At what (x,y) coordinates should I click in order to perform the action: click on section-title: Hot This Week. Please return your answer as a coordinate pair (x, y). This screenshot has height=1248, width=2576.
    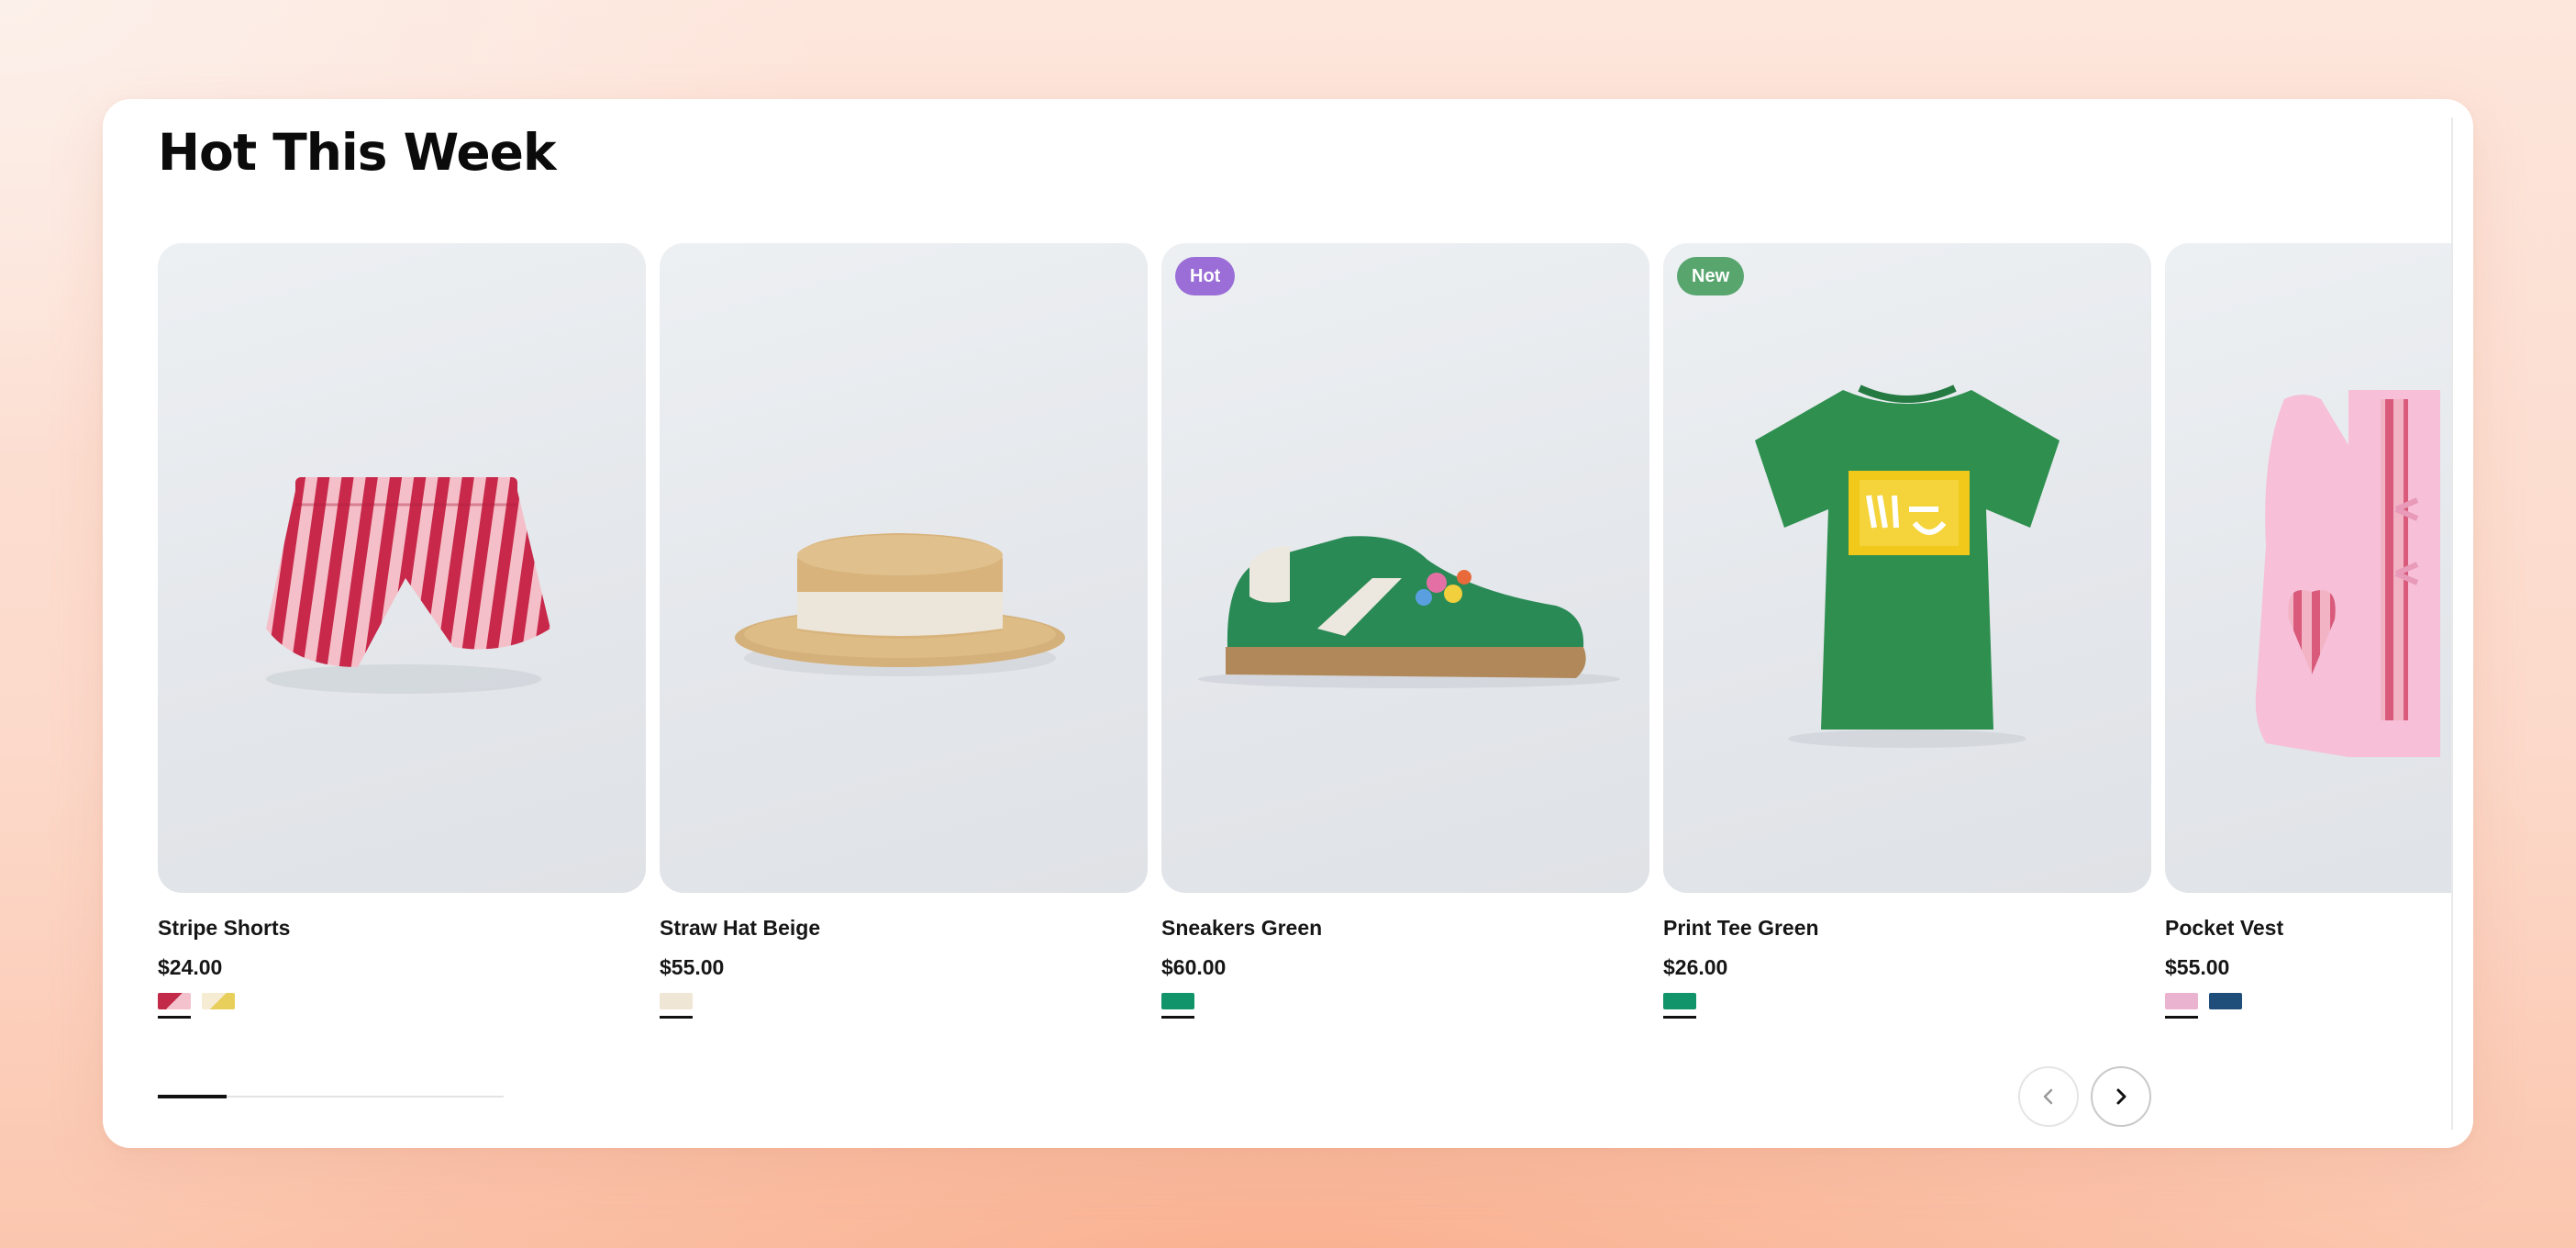
    Looking at the image, I should click on (357, 152).